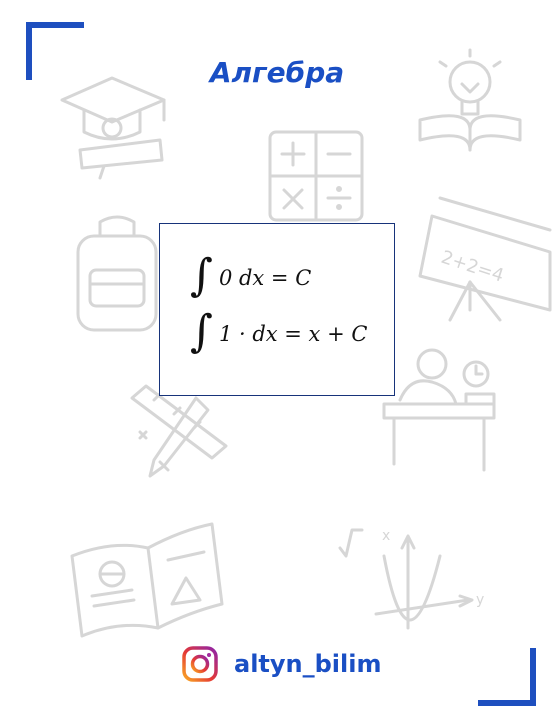 The image size is (554, 718). I want to click on pencil-ruler-icon, so click(179, 431).